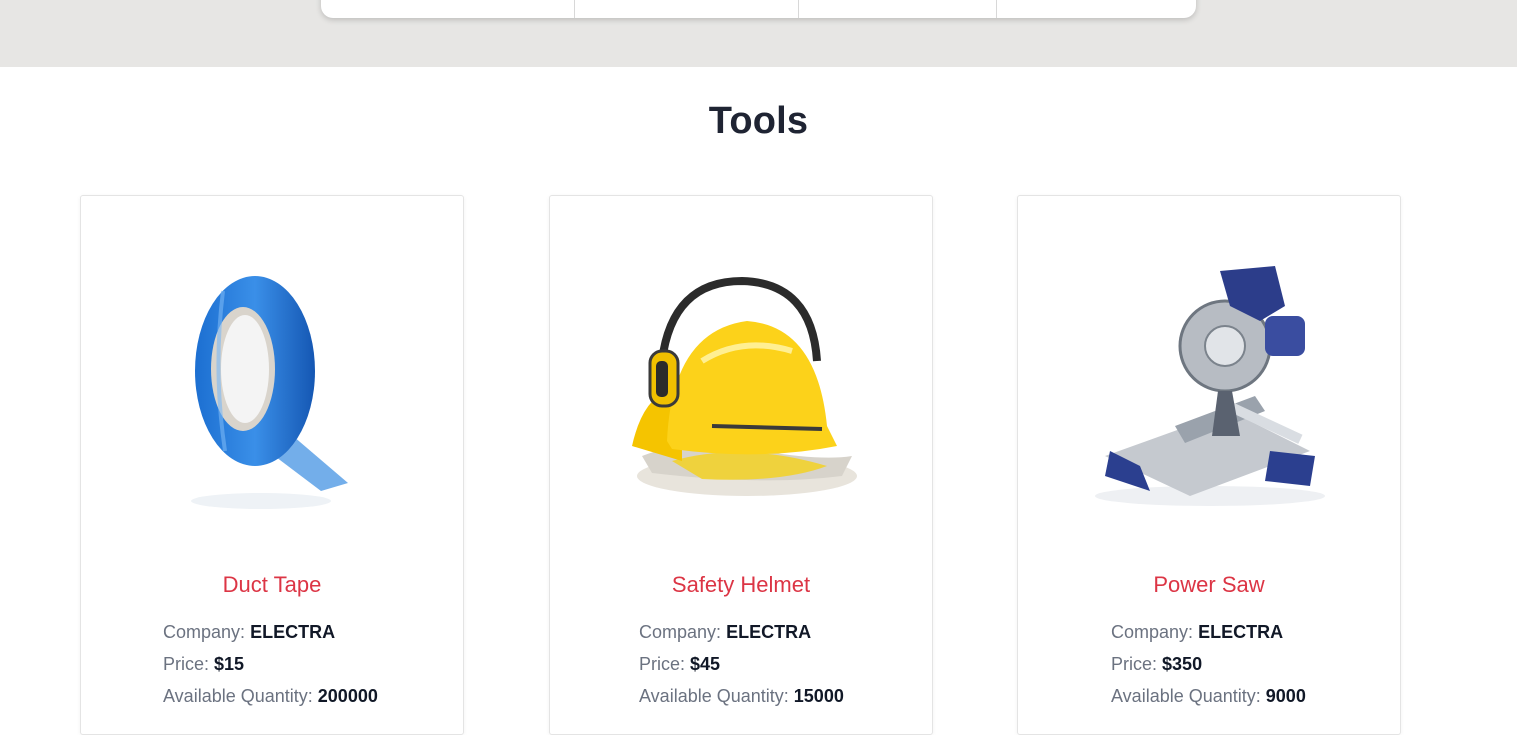 The height and width of the screenshot is (735, 1517). What do you see at coordinates (741, 585) in the screenshot?
I see `product-name: Safety Helmet` at bounding box center [741, 585].